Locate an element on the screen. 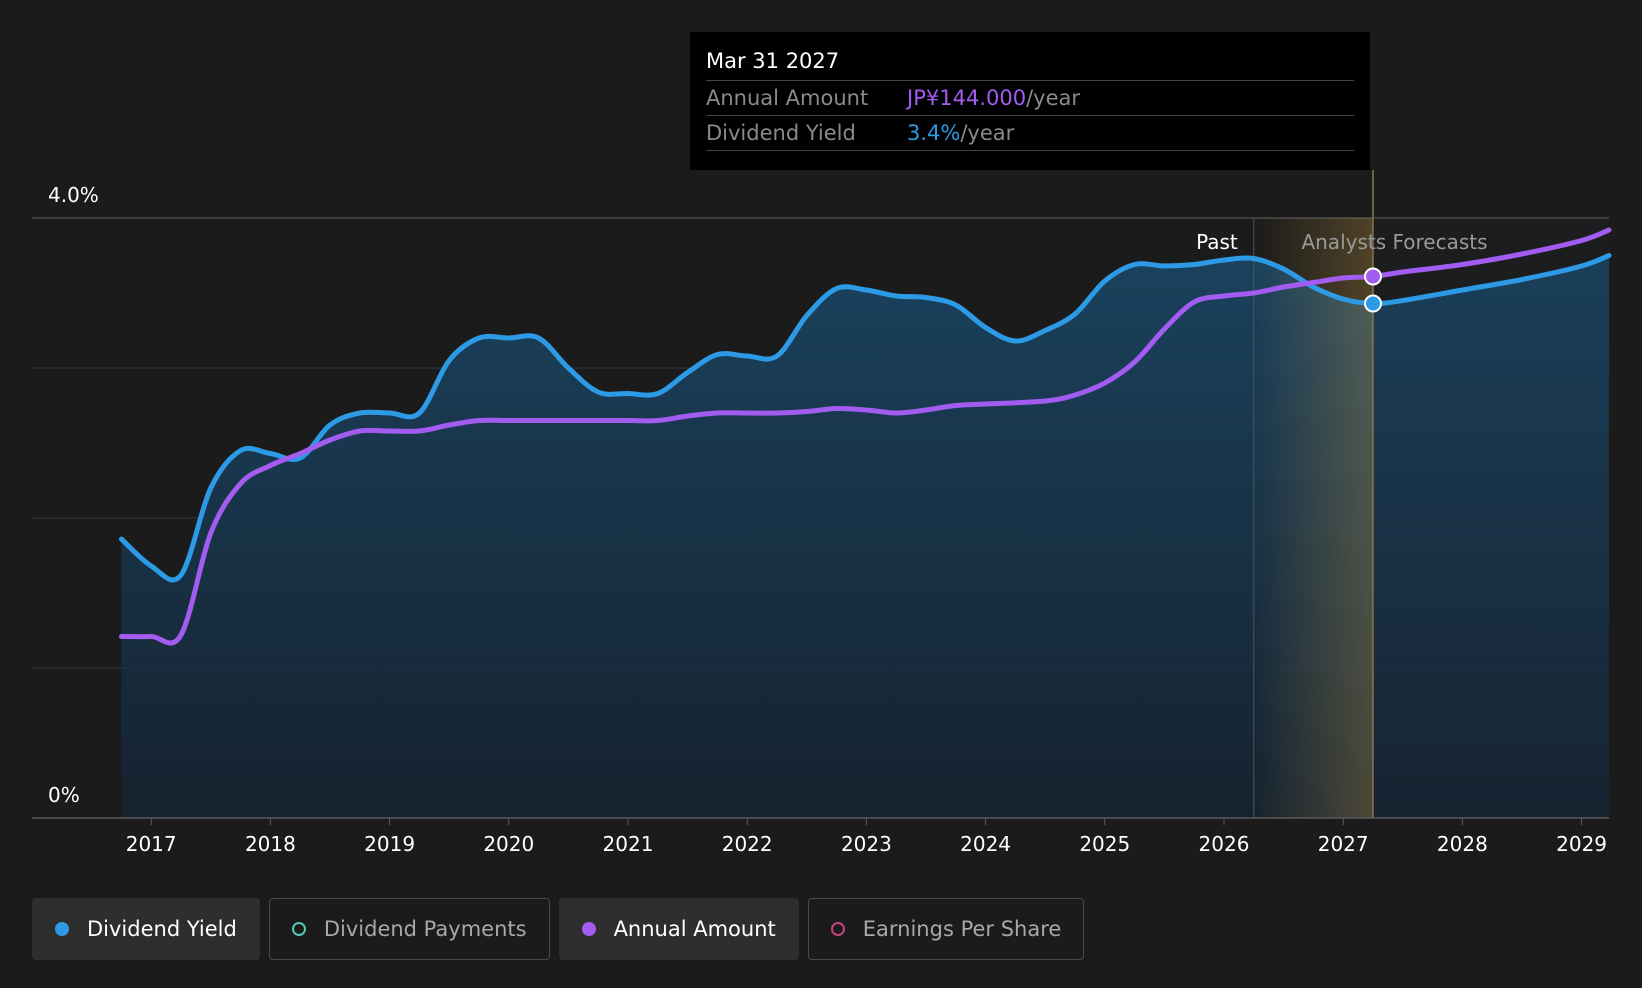  tooltip-annual-unit: /year is located at coordinates (1053, 98).